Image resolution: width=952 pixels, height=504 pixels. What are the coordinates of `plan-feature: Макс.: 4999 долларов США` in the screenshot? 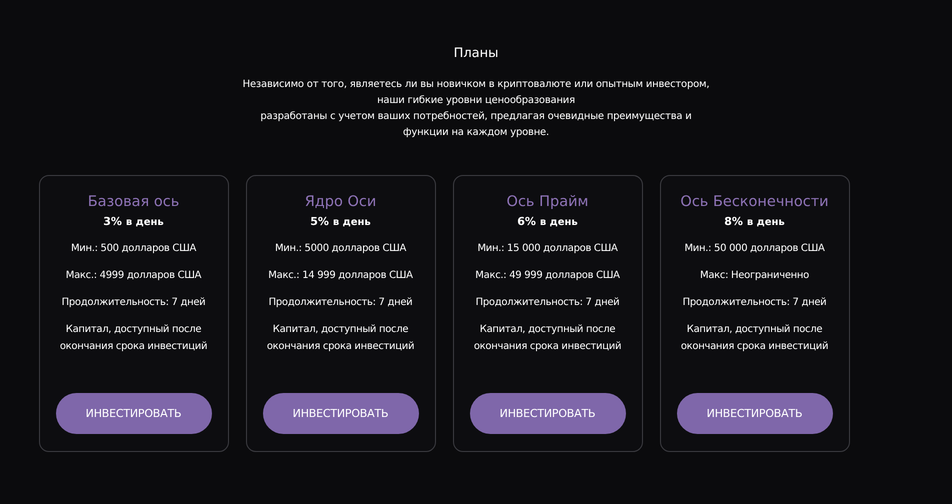 It's located at (134, 276).